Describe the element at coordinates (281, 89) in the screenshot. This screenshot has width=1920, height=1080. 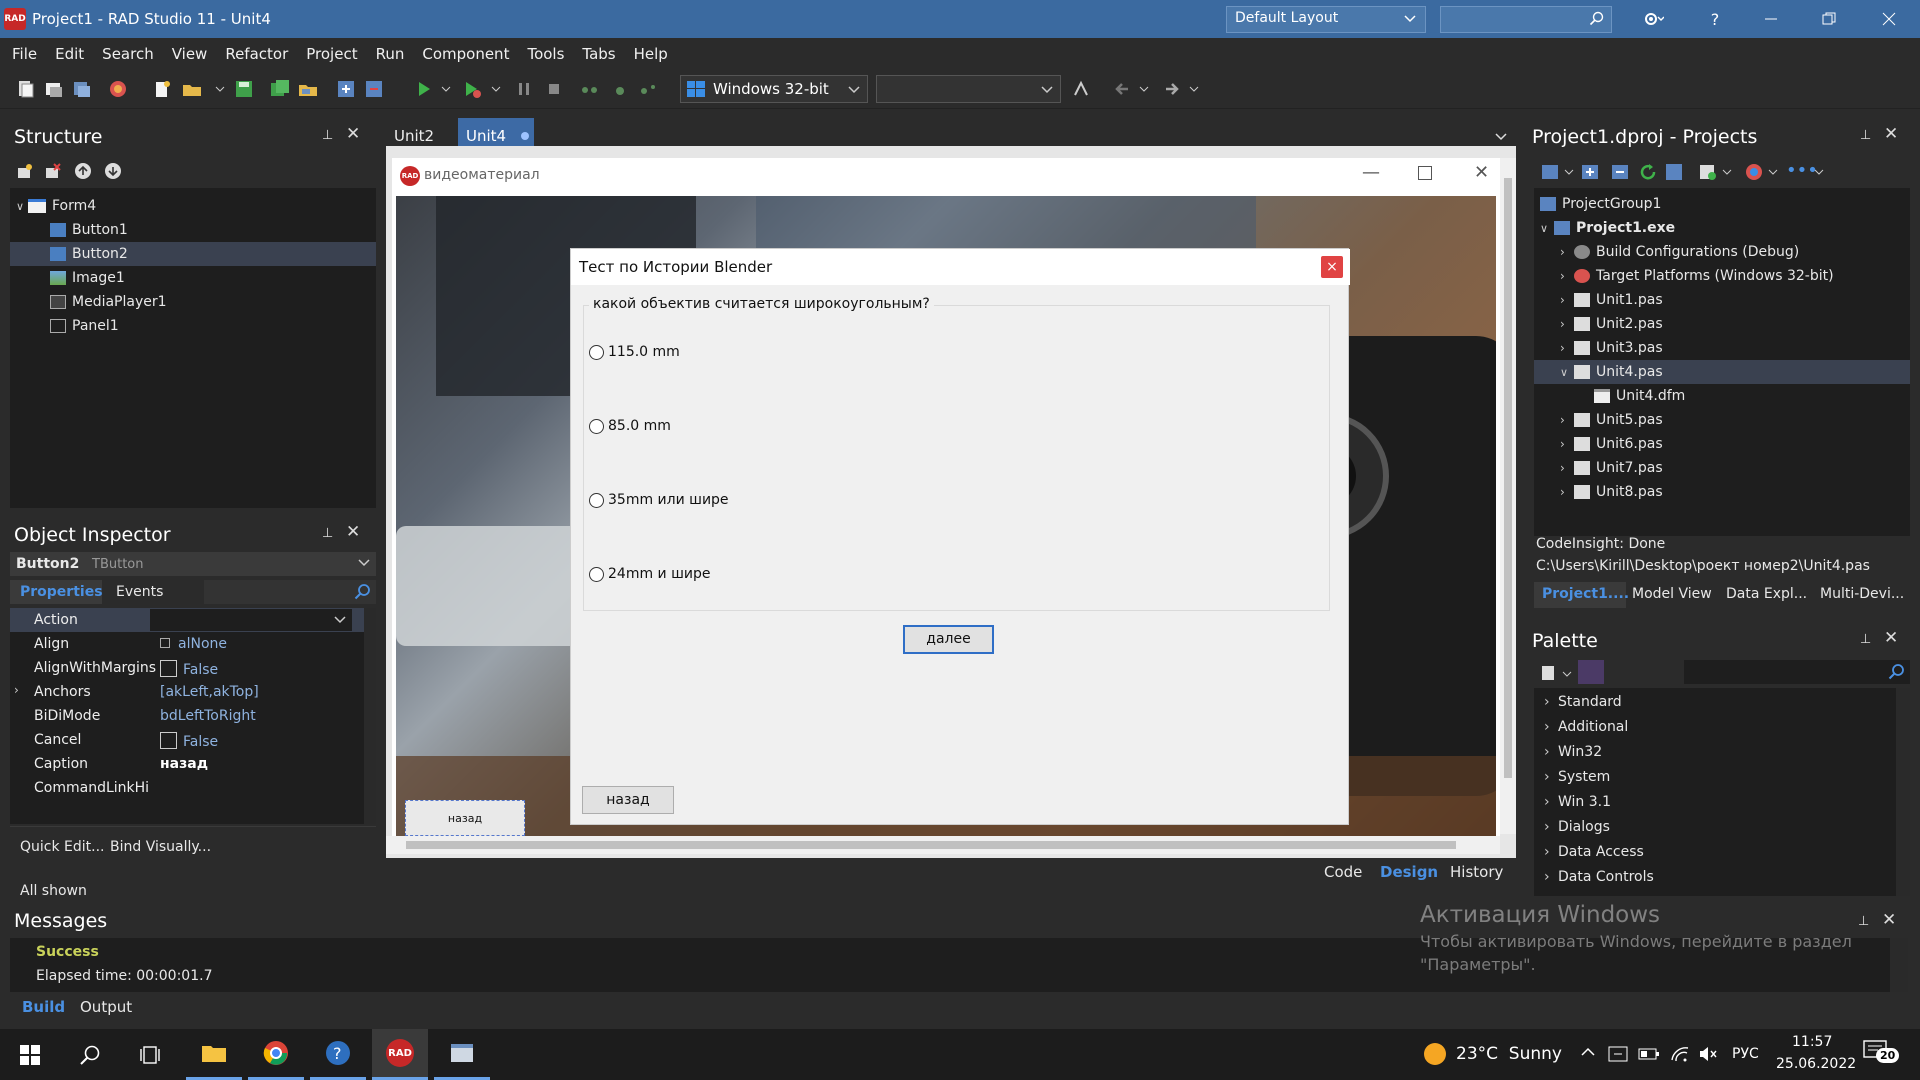
I see `save-all-green-icon` at that location.